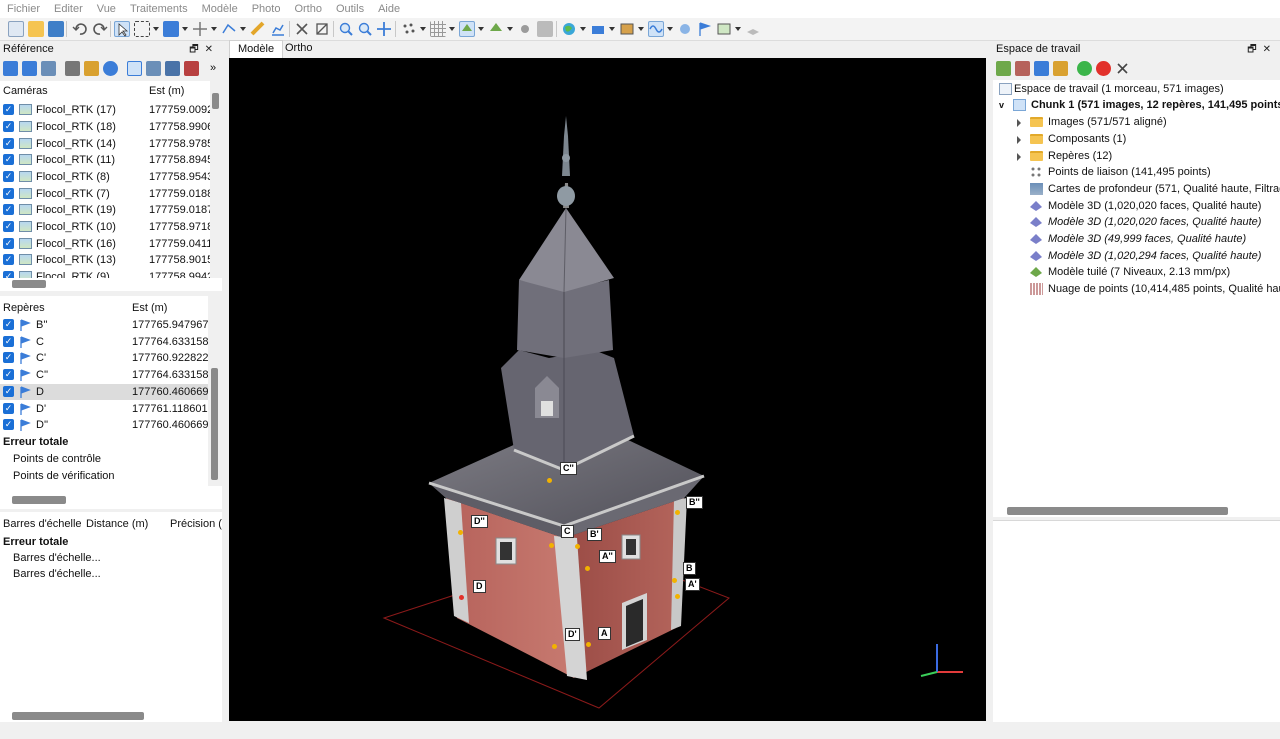 The height and width of the screenshot is (739, 1280). Describe the element at coordinates (39, 500) in the screenshot. I see `markers-hscroll-thumb` at that location.